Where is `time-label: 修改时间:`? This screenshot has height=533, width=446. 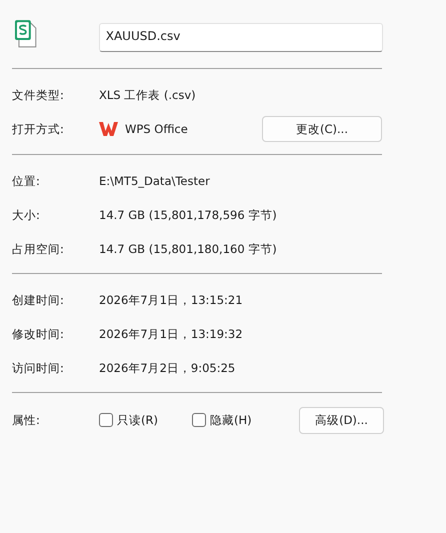
time-label: 修改时间: is located at coordinates (38, 334).